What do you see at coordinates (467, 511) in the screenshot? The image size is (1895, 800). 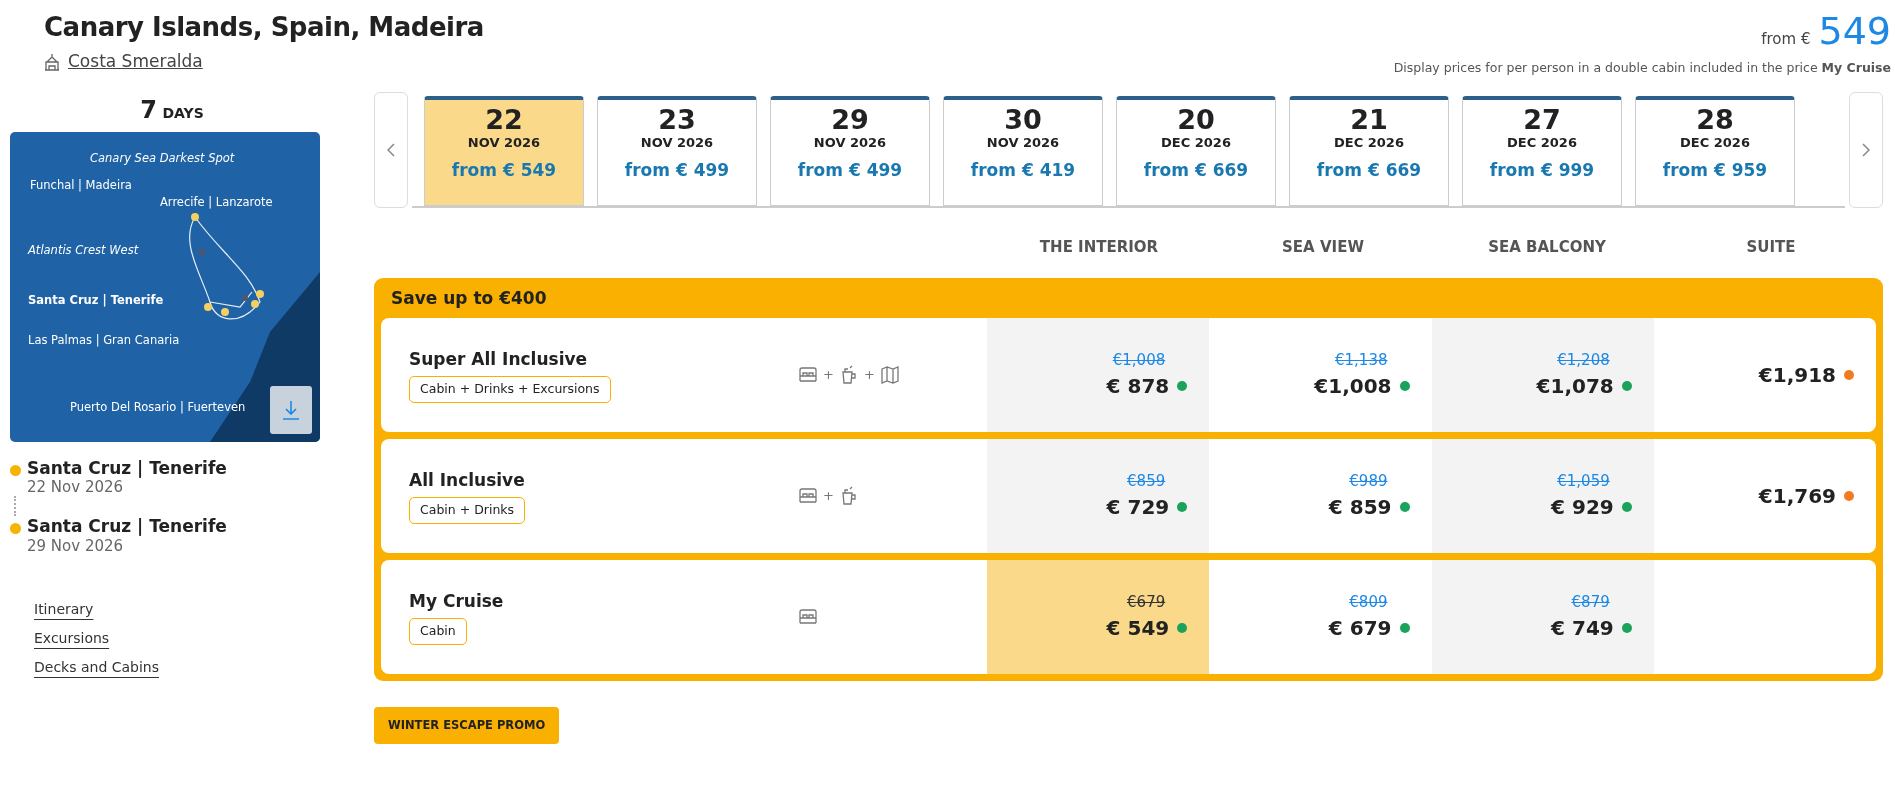 I see `package-tag: Cabin + Drinks` at bounding box center [467, 511].